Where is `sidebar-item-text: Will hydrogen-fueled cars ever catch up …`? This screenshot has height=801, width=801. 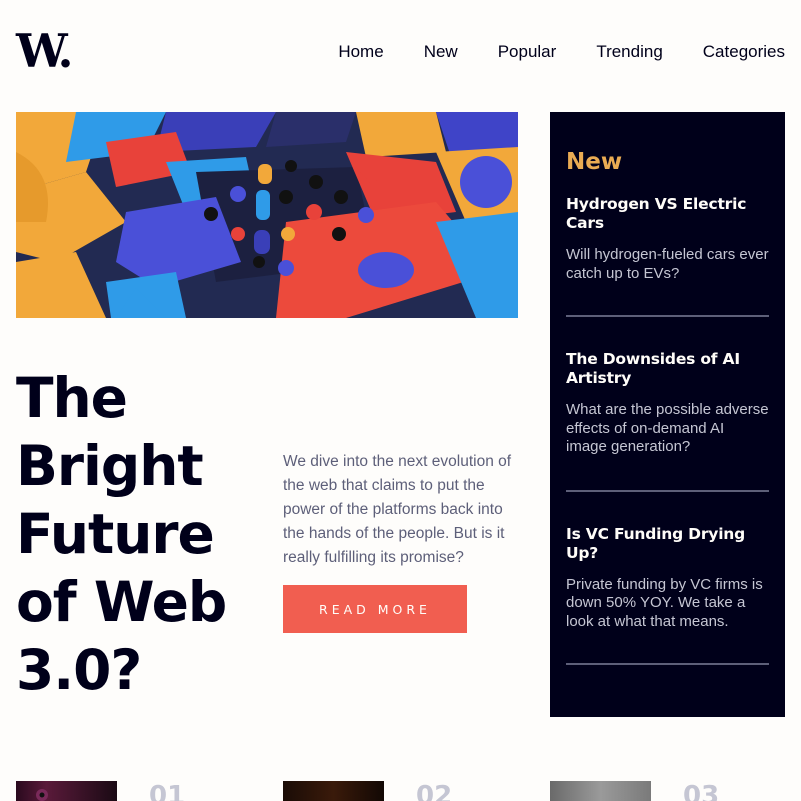
sidebar-item-text: Will hydrogen-fueled cars ever catch up … is located at coordinates (667, 264).